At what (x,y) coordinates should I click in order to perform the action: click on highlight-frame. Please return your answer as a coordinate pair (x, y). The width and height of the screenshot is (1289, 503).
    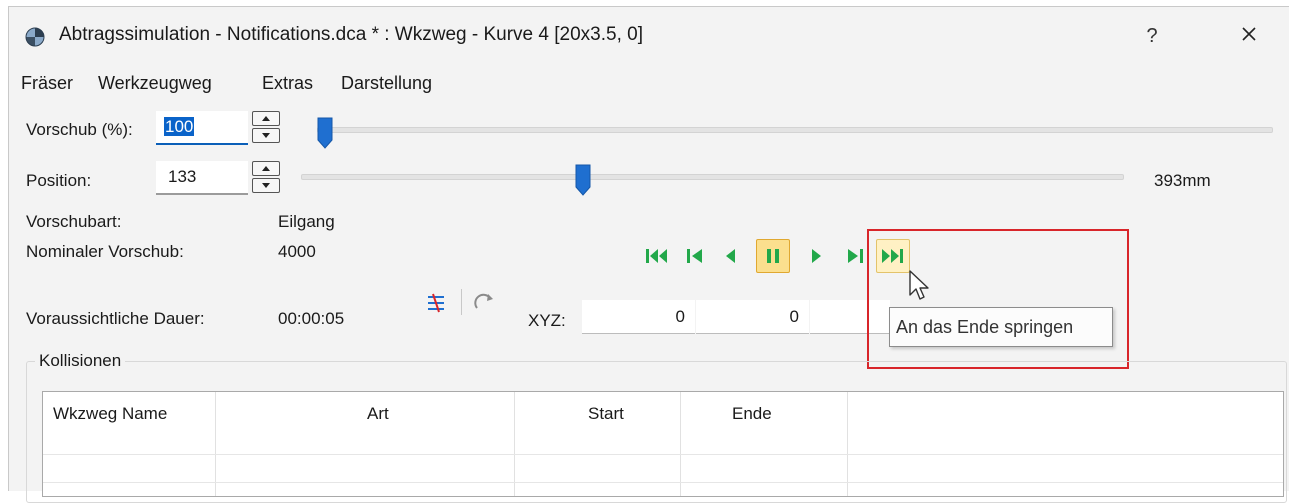
    Looking at the image, I should click on (998, 299).